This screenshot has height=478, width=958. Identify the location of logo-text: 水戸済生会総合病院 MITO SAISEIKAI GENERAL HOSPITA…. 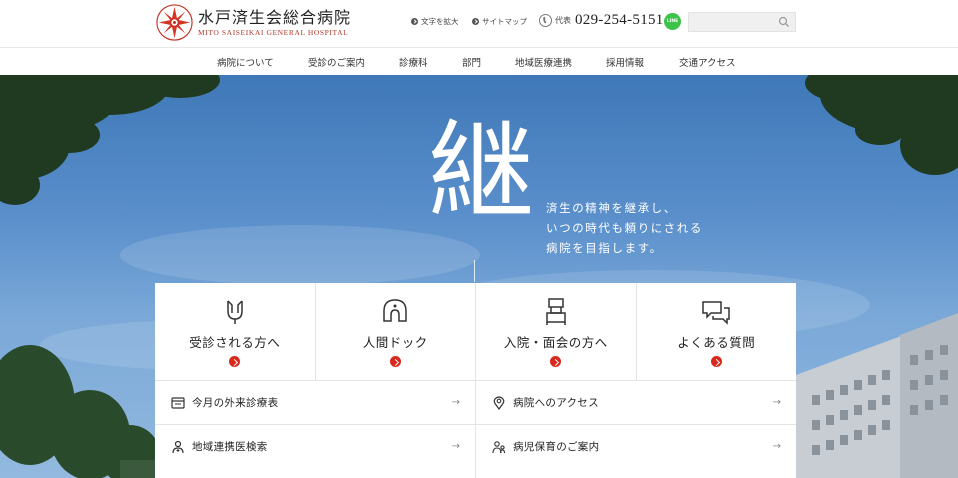
(274, 23).